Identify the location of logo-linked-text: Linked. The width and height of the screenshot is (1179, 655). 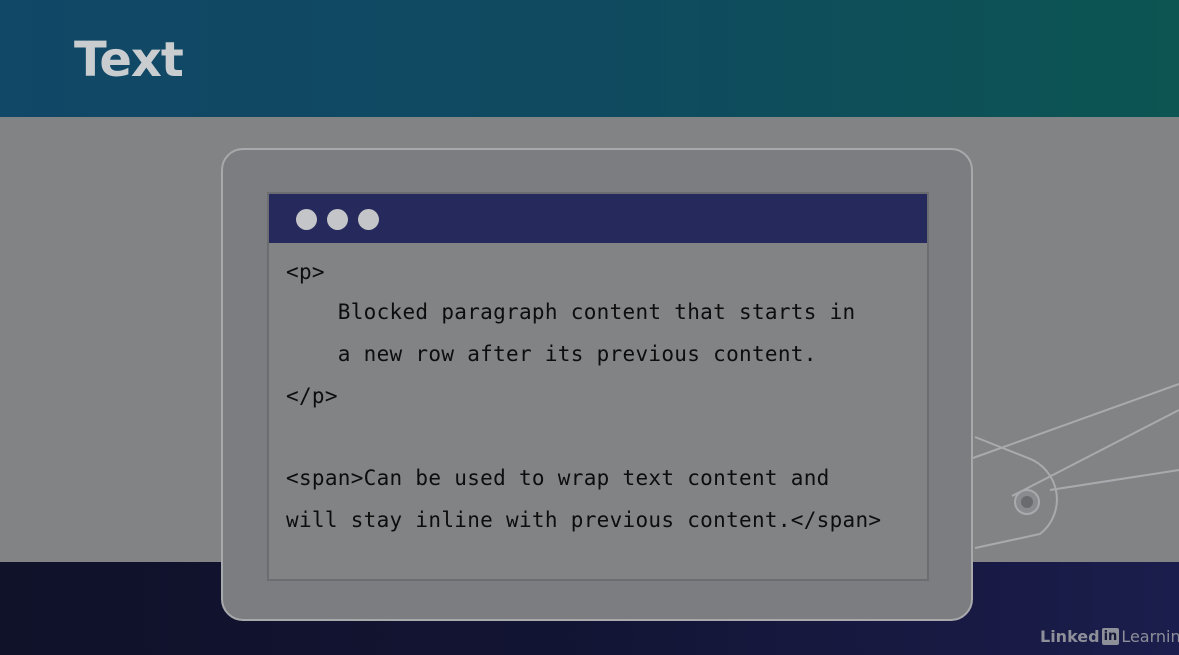
(1070, 636).